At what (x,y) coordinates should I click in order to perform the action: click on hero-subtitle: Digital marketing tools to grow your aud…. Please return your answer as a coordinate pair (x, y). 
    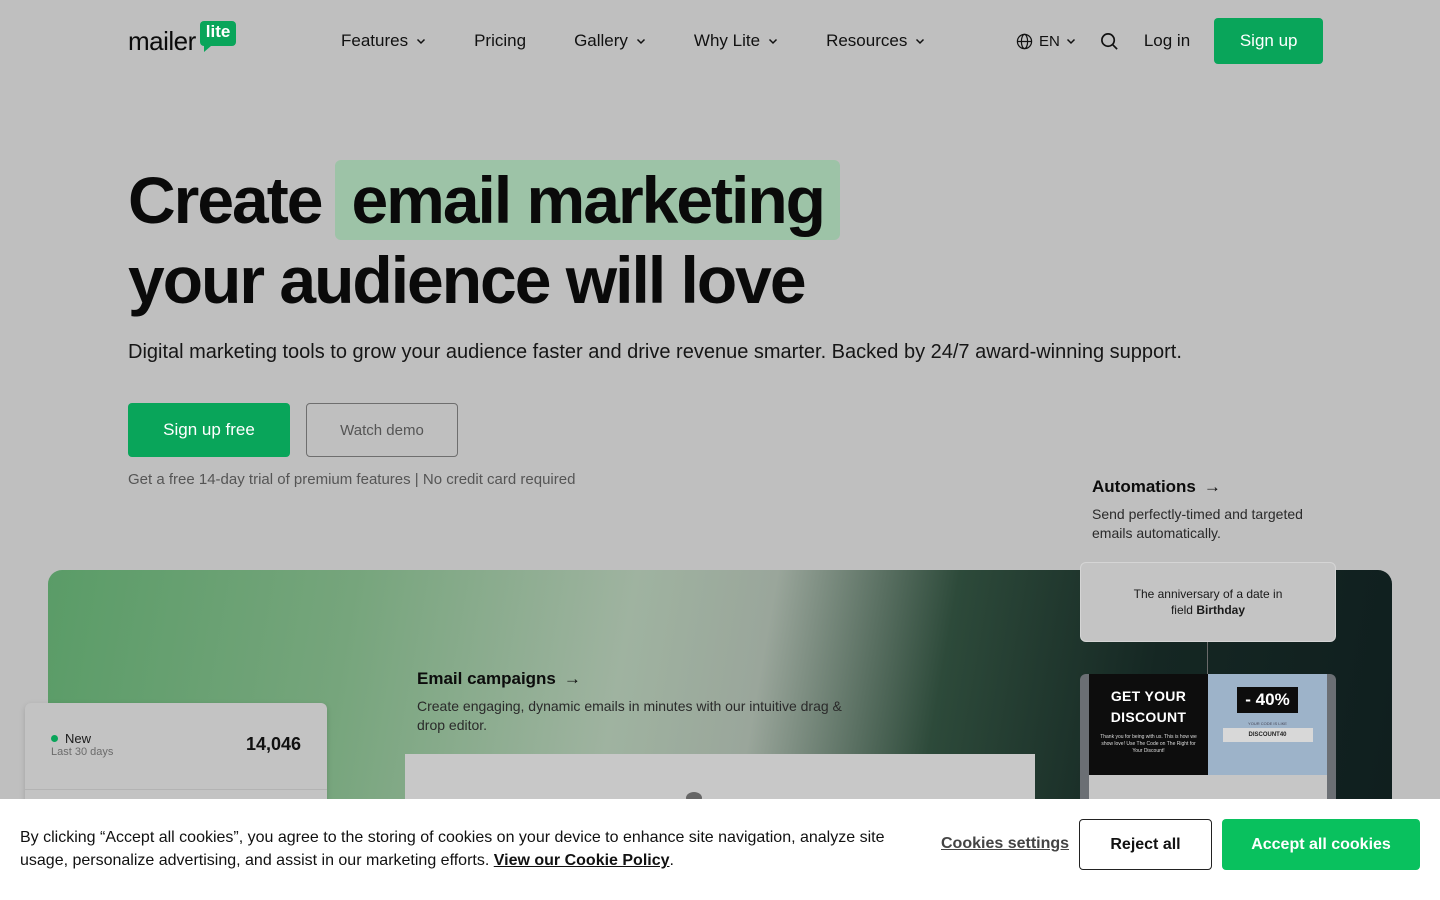
    Looking at the image, I should click on (655, 352).